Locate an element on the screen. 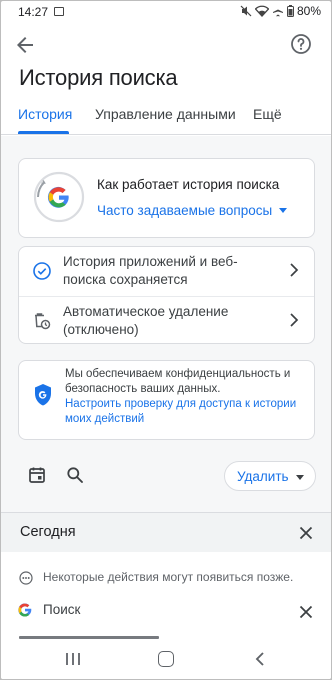  faq-link: Часто задаваемые вопросы is located at coordinates (192, 210).